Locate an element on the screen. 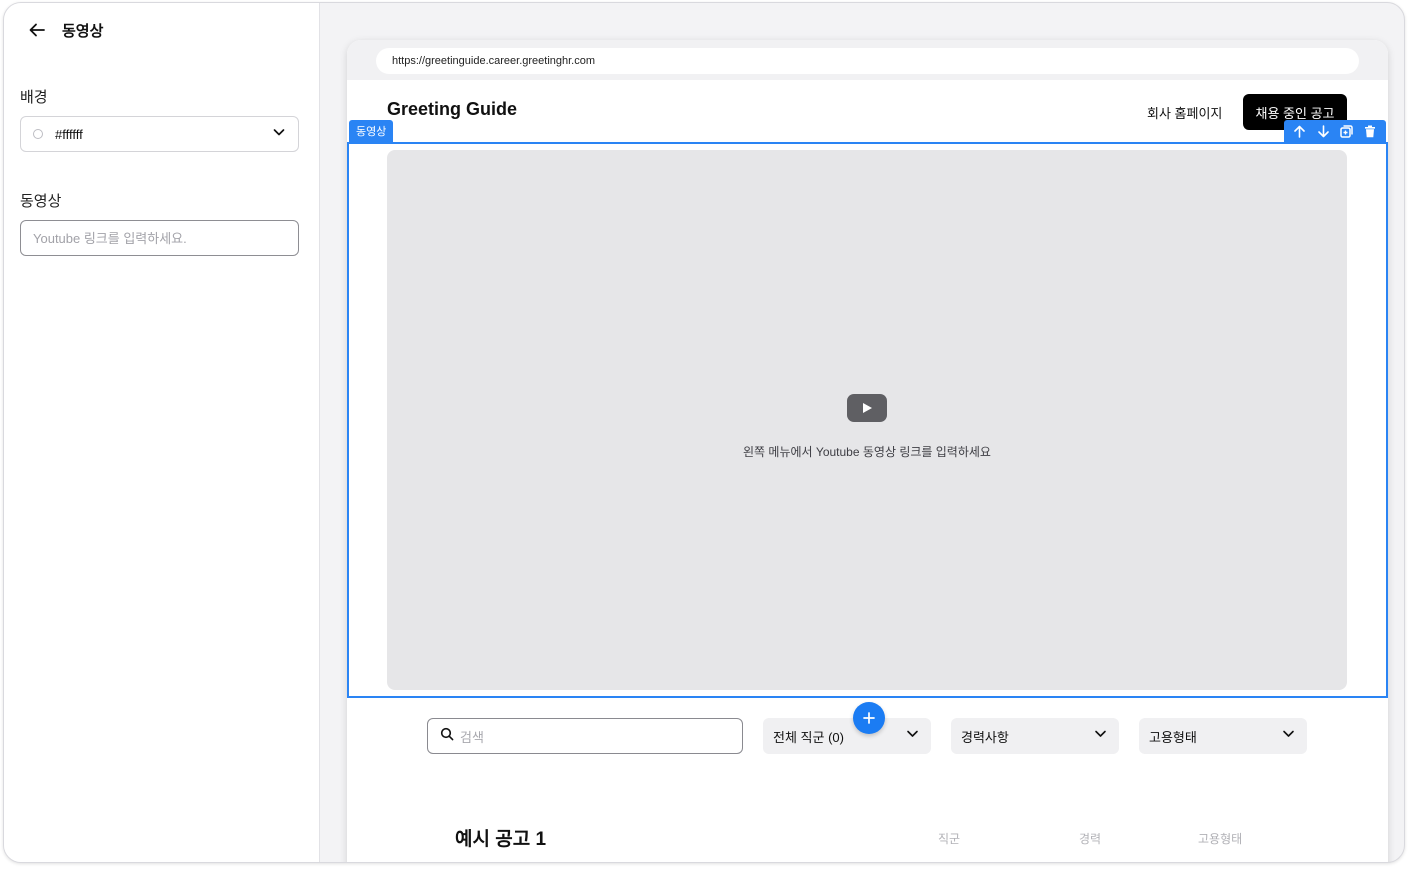  job-column-employment-type: 고용형태 is located at coordinates (1220, 839).